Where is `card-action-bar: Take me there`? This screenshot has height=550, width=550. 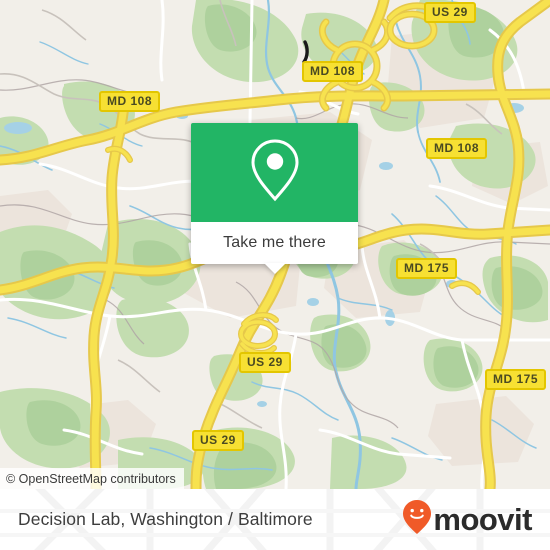
card-action-bar: Take me there is located at coordinates (274, 248).